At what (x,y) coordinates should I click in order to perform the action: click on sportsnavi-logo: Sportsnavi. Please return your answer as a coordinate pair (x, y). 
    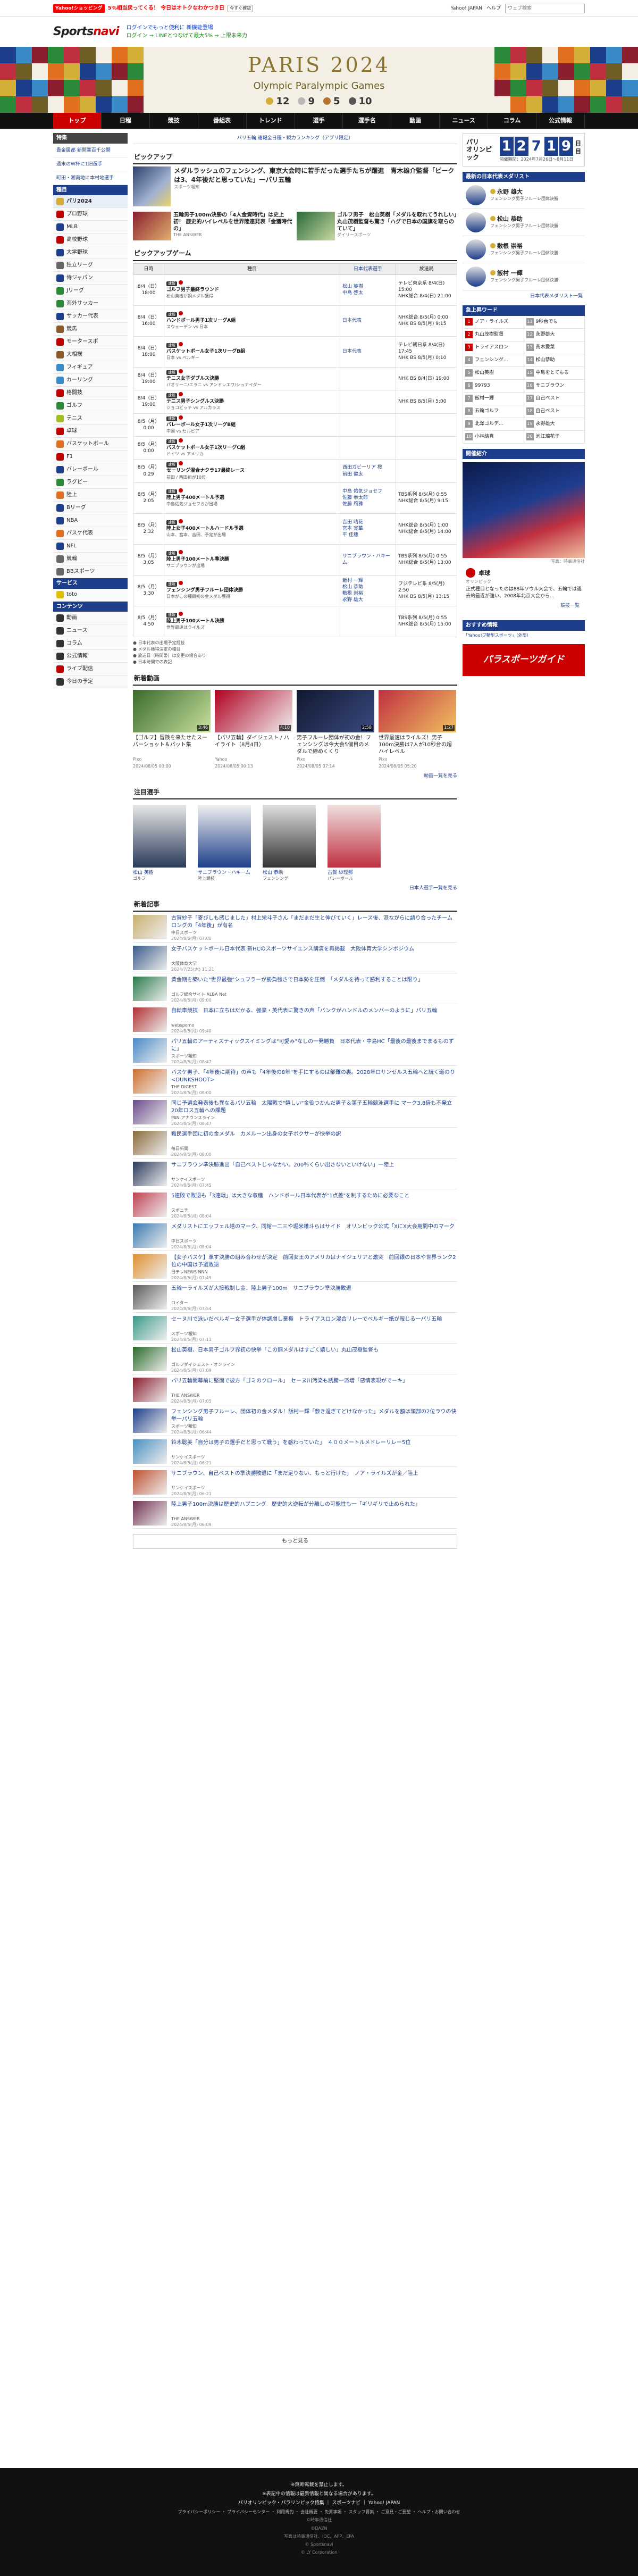
    Looking at the image, I should click on (86, 32).